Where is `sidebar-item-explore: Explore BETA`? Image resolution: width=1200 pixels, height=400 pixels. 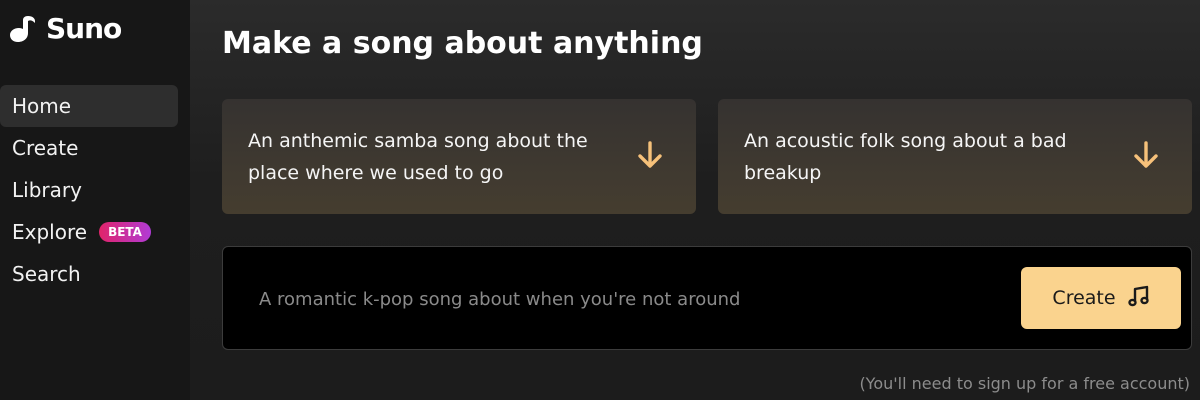
sidebar-item-explore: Explore BETA is located at coordinates (89, 232).